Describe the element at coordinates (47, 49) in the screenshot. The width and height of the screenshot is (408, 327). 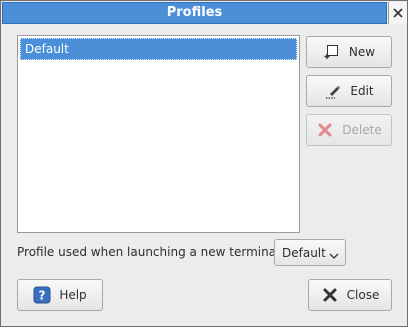
I see `profile-item-label: Default` at that location.